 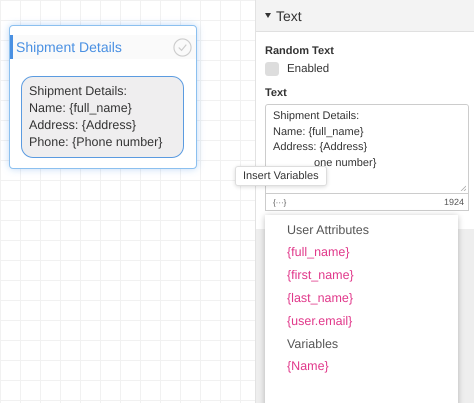 What do you see at coordinates (289, 16) in the screenshot?
I see `section-title: Text` at bounding box center [289, 16].